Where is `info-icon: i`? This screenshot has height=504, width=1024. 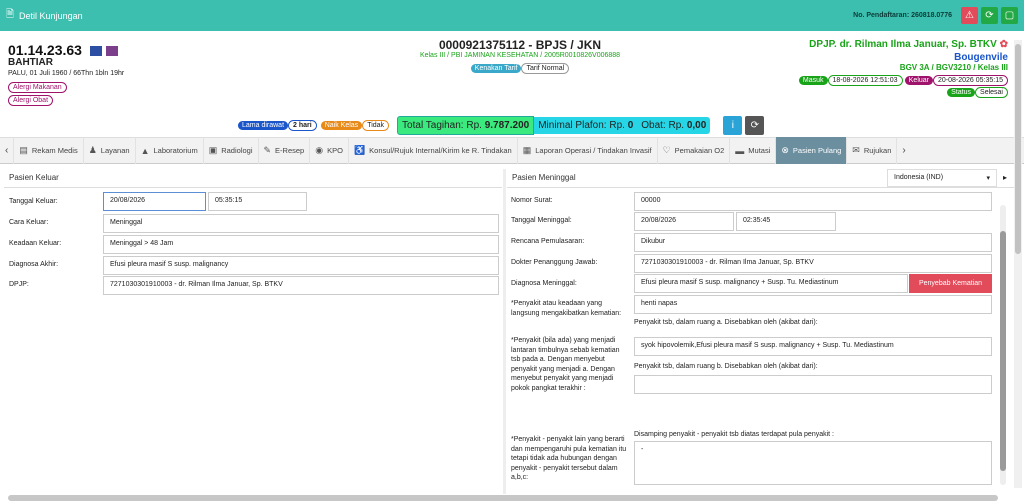
info-icon: i is located at coordinates (732, 125).